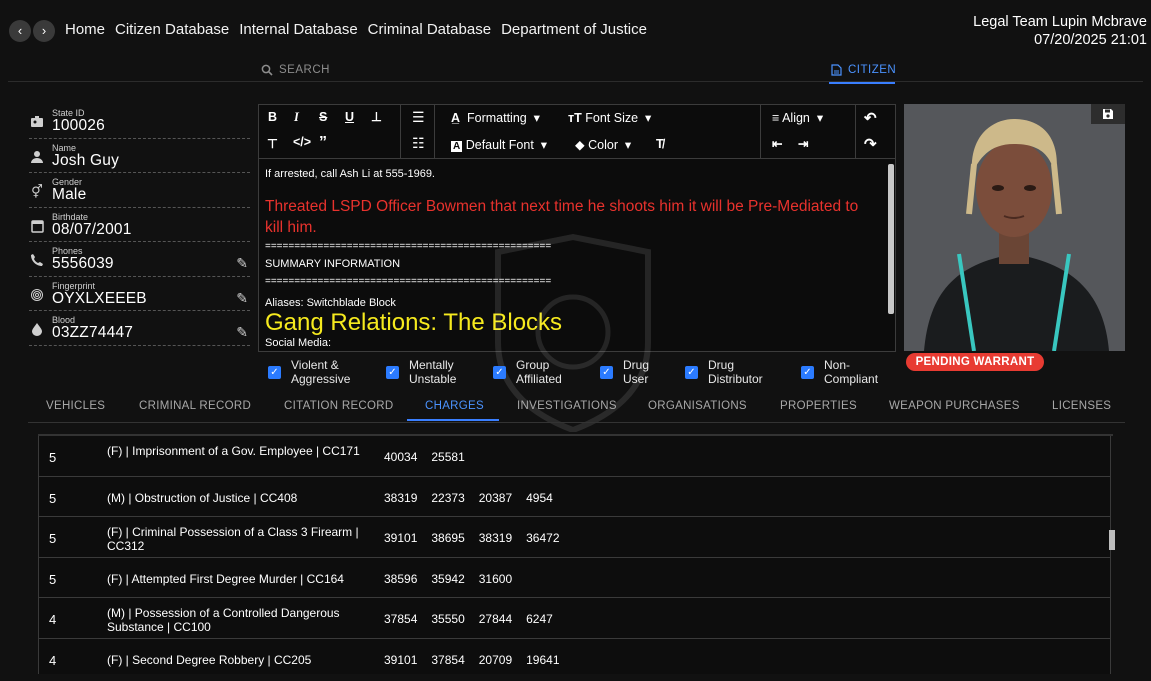 The image size is (1151, 681). Describe the element at coordinates (495, 498) in the screenshot. I see `charge-ref: 20387` at that location.